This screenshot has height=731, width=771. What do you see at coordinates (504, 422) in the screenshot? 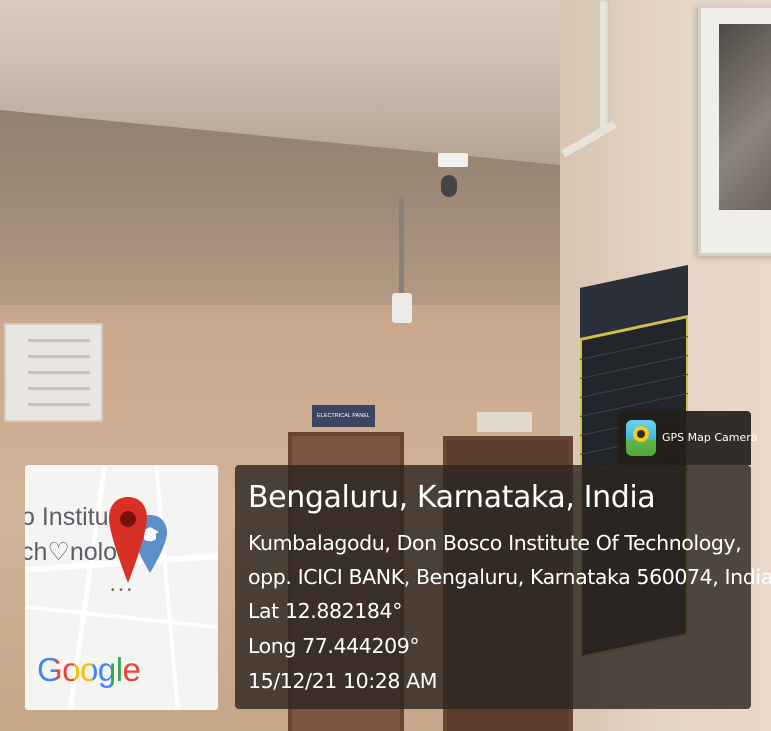
I see `door-light-fixture` at bounding box center [504, 422].